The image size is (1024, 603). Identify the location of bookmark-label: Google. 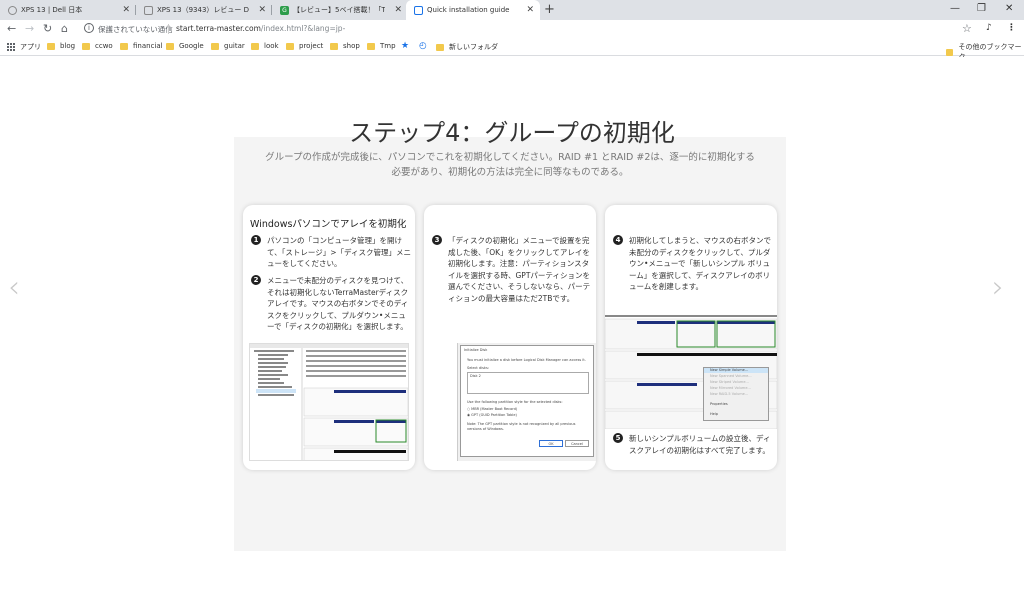
(191, 46).